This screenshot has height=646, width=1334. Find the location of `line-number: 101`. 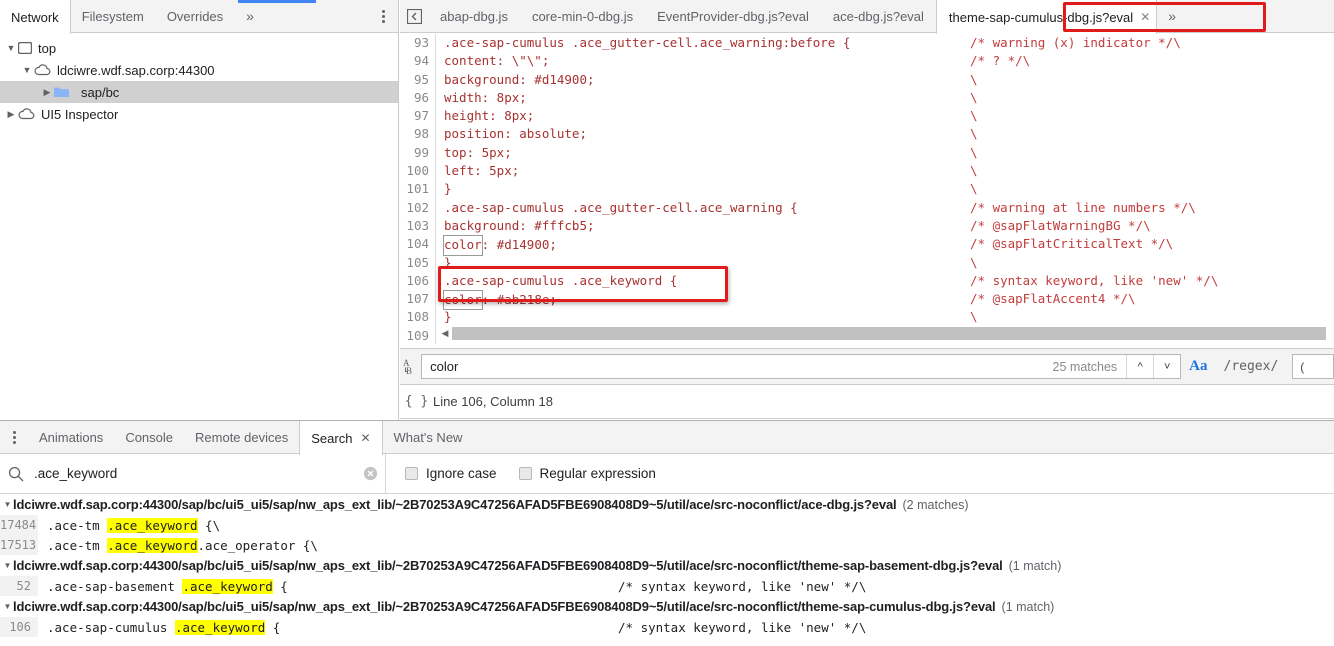

line-number: 101 is located at coordinates (418, 189).